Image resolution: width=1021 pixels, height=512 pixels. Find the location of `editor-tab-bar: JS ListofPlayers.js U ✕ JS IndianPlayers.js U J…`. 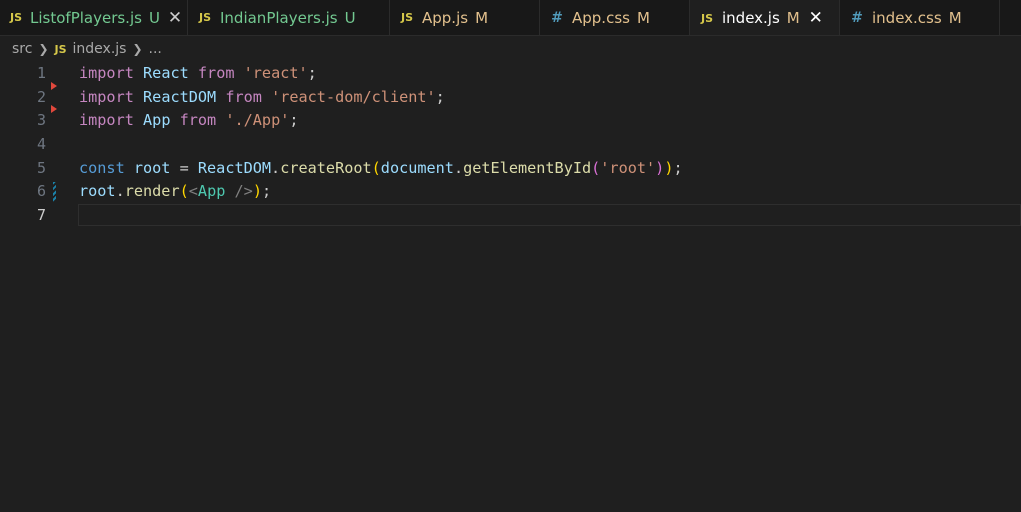

editor-tab-bar: JS ListofPlayers.js U ✕ JS IndianPlayers.js U J… is located at coordinates (510, 18).